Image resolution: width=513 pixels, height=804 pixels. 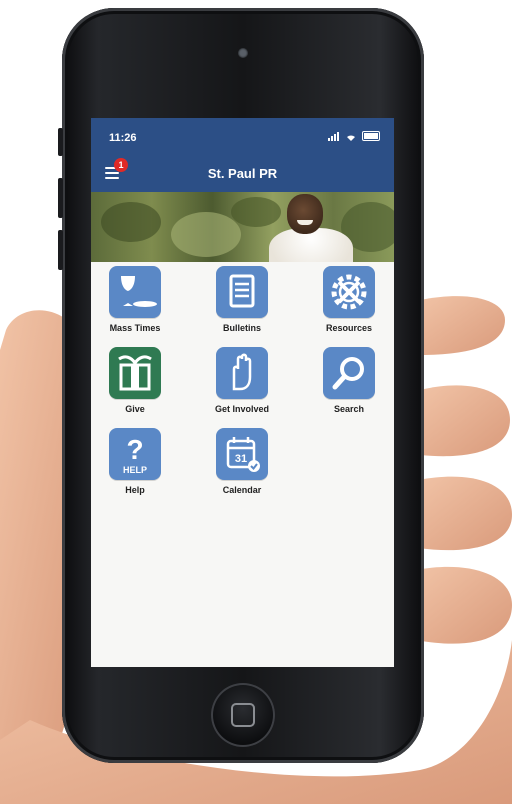 I want to click on chalice-icon, so click(x=135, y=292).